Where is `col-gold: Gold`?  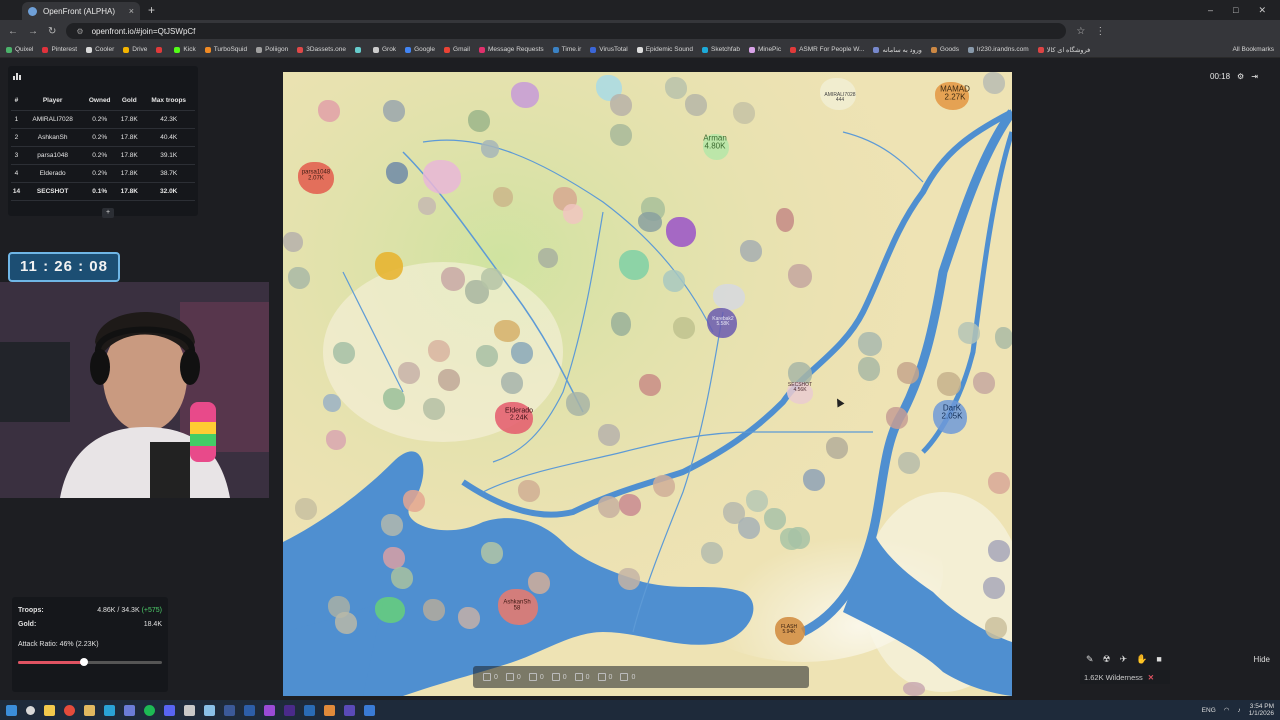
col-gold: Gold is located at coordinates (129, 101).